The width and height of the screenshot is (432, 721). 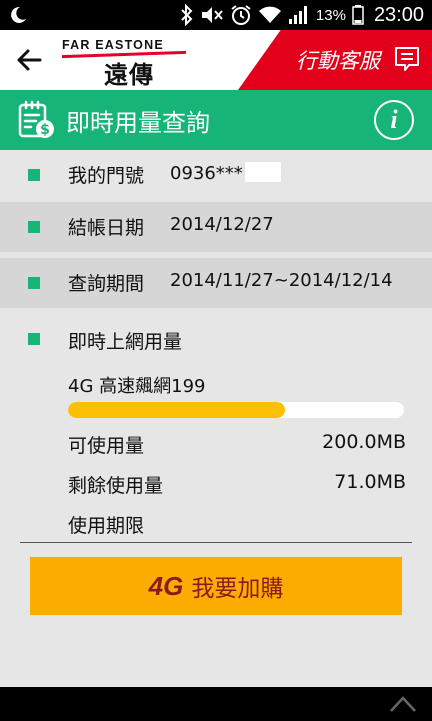 I want to click on bluetooth-icon, so click(x=187, y=15).